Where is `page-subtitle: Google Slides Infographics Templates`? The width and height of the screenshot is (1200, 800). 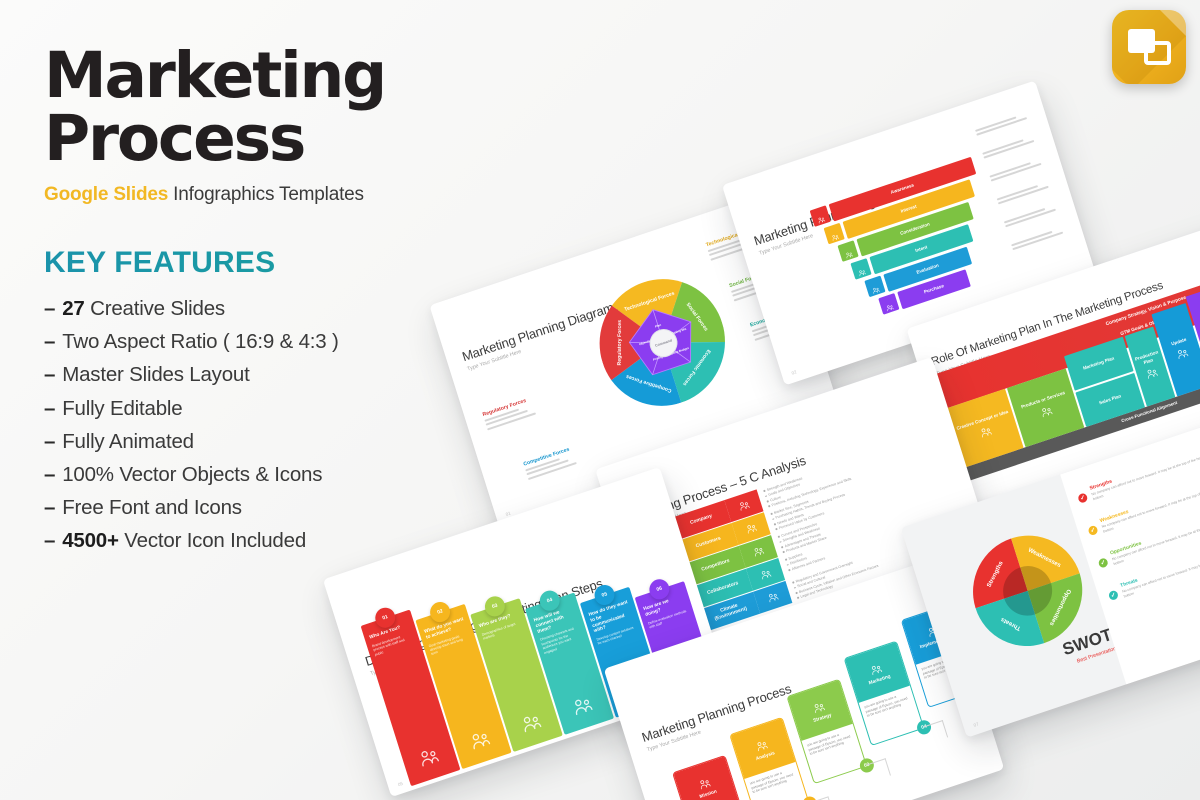 page-subtitle: Google Slides Infographics Templates is located at coordinates (324, 195).